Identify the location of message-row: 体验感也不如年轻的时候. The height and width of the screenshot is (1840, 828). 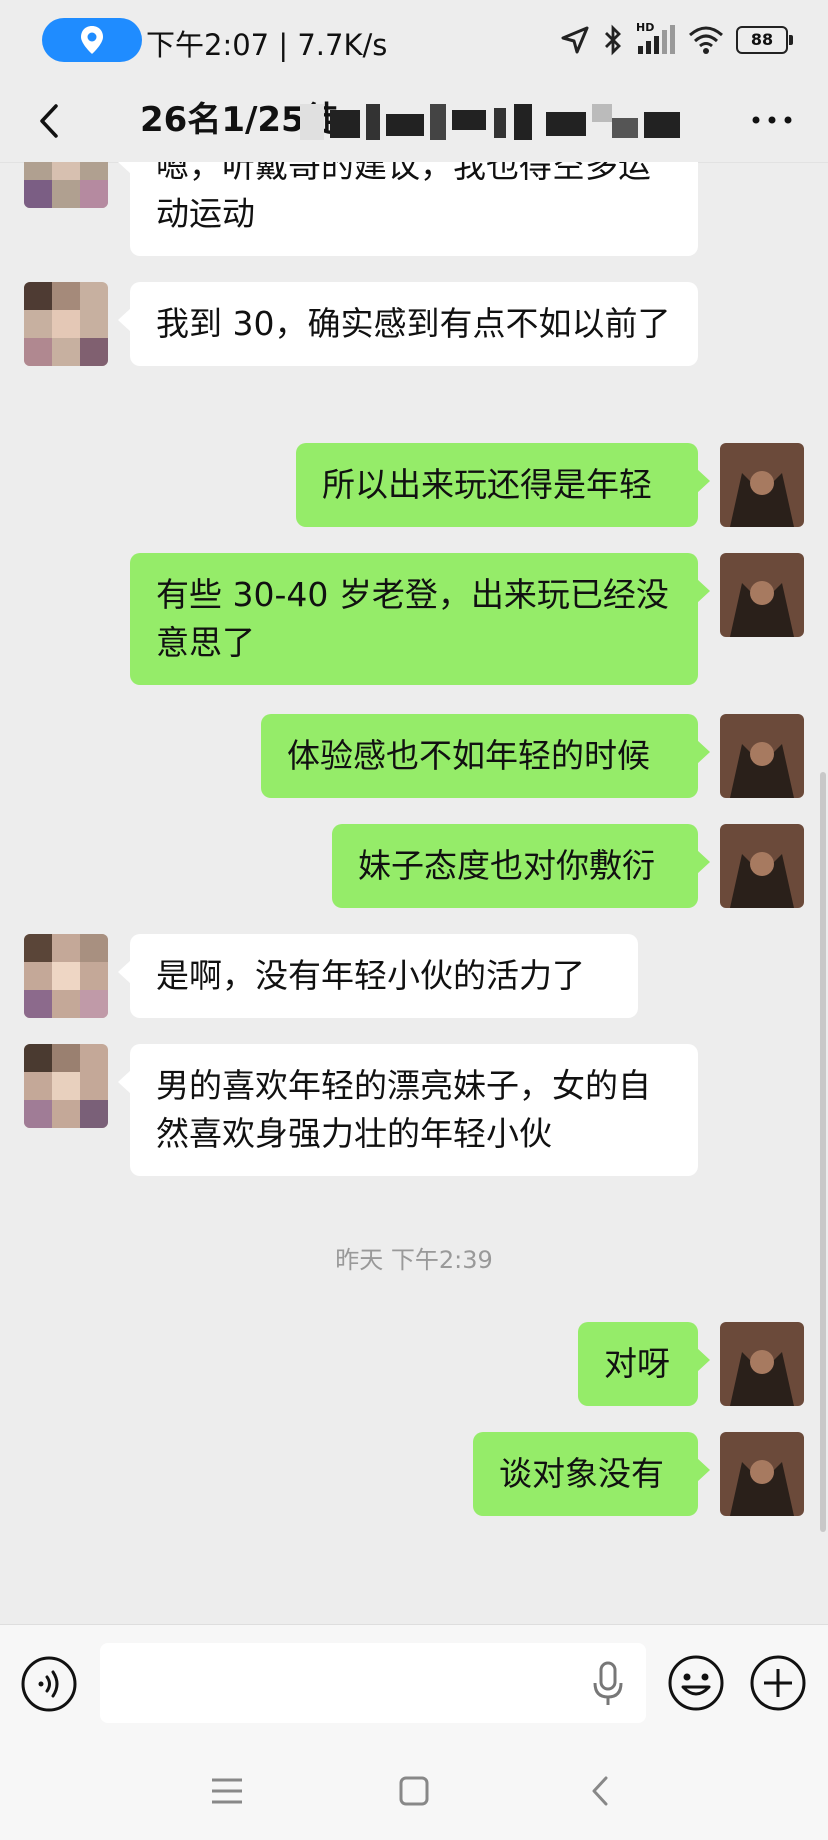
(414, 759).